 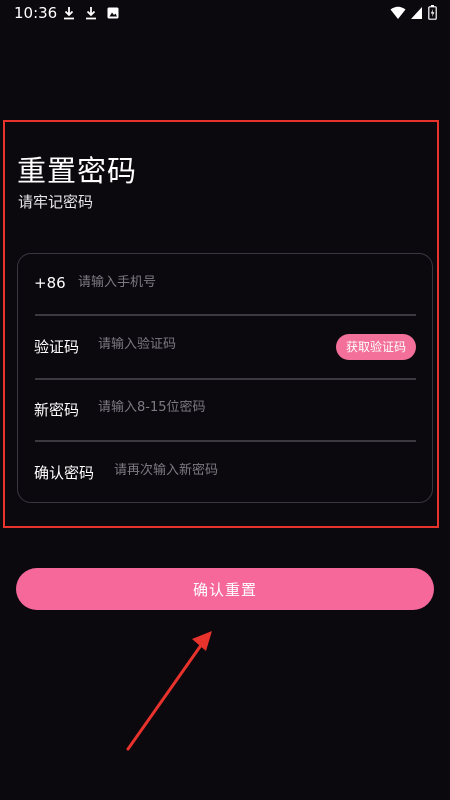 I want to click on status-time: 10:36, so click(x=36, y=13).